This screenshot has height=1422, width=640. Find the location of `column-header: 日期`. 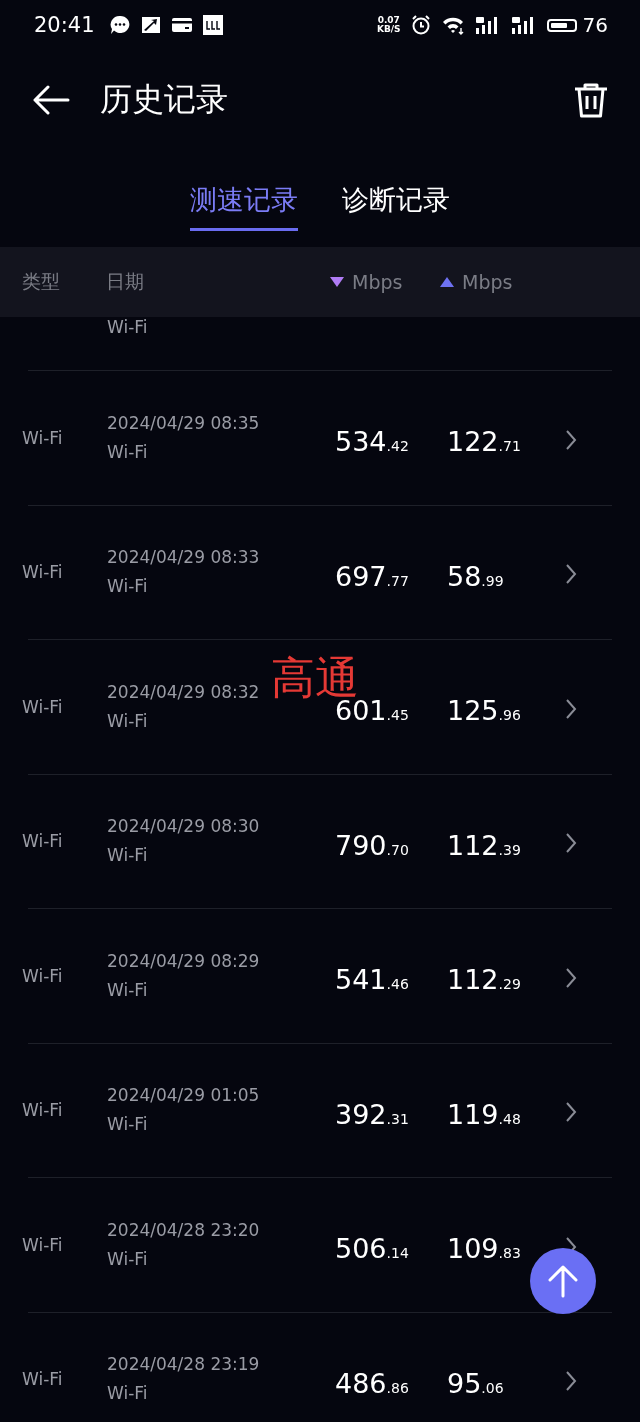

column-header: 日期 is located at coordinates (125, 281).